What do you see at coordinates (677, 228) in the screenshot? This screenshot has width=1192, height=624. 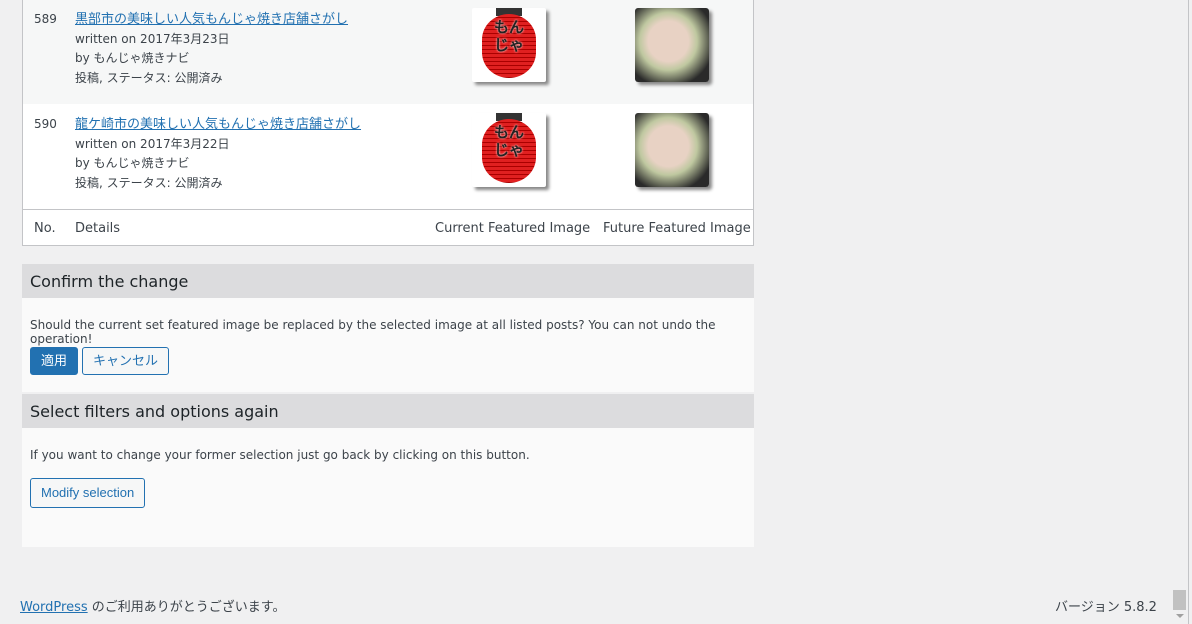 I see `column-future-image: Future Featured Image` at bounding box center [677, 228].